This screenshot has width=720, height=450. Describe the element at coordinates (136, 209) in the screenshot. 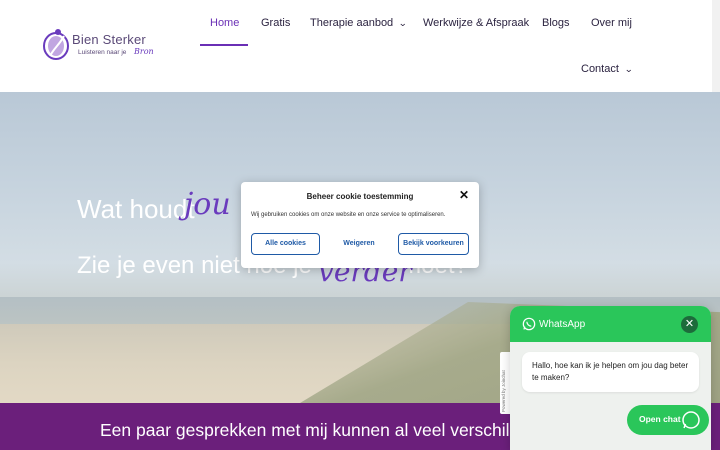

I see `hero-heading-line1: Wat houdt` at that location.